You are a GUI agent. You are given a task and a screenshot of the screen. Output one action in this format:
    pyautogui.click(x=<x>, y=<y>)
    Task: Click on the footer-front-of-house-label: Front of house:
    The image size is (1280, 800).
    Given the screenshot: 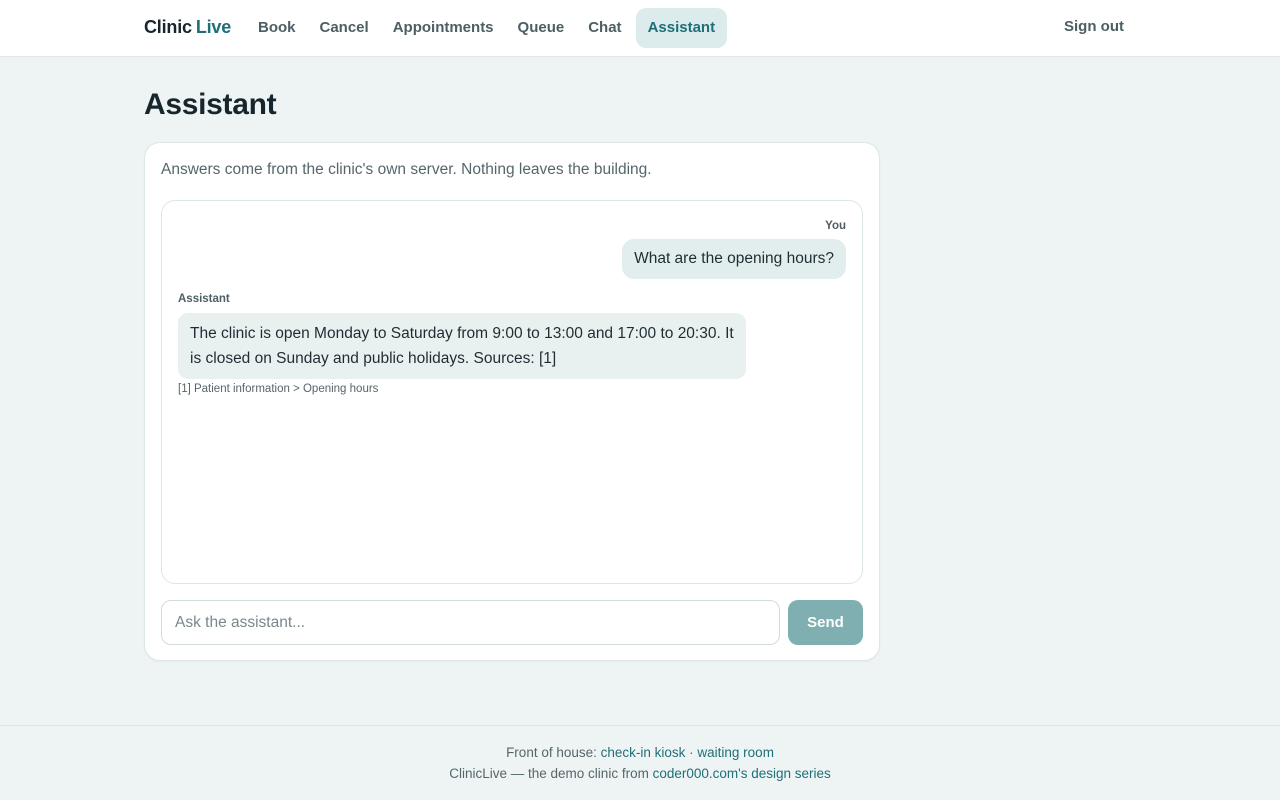 What is the action you would take?
    pyautogui.click(x=553, y=752)
    